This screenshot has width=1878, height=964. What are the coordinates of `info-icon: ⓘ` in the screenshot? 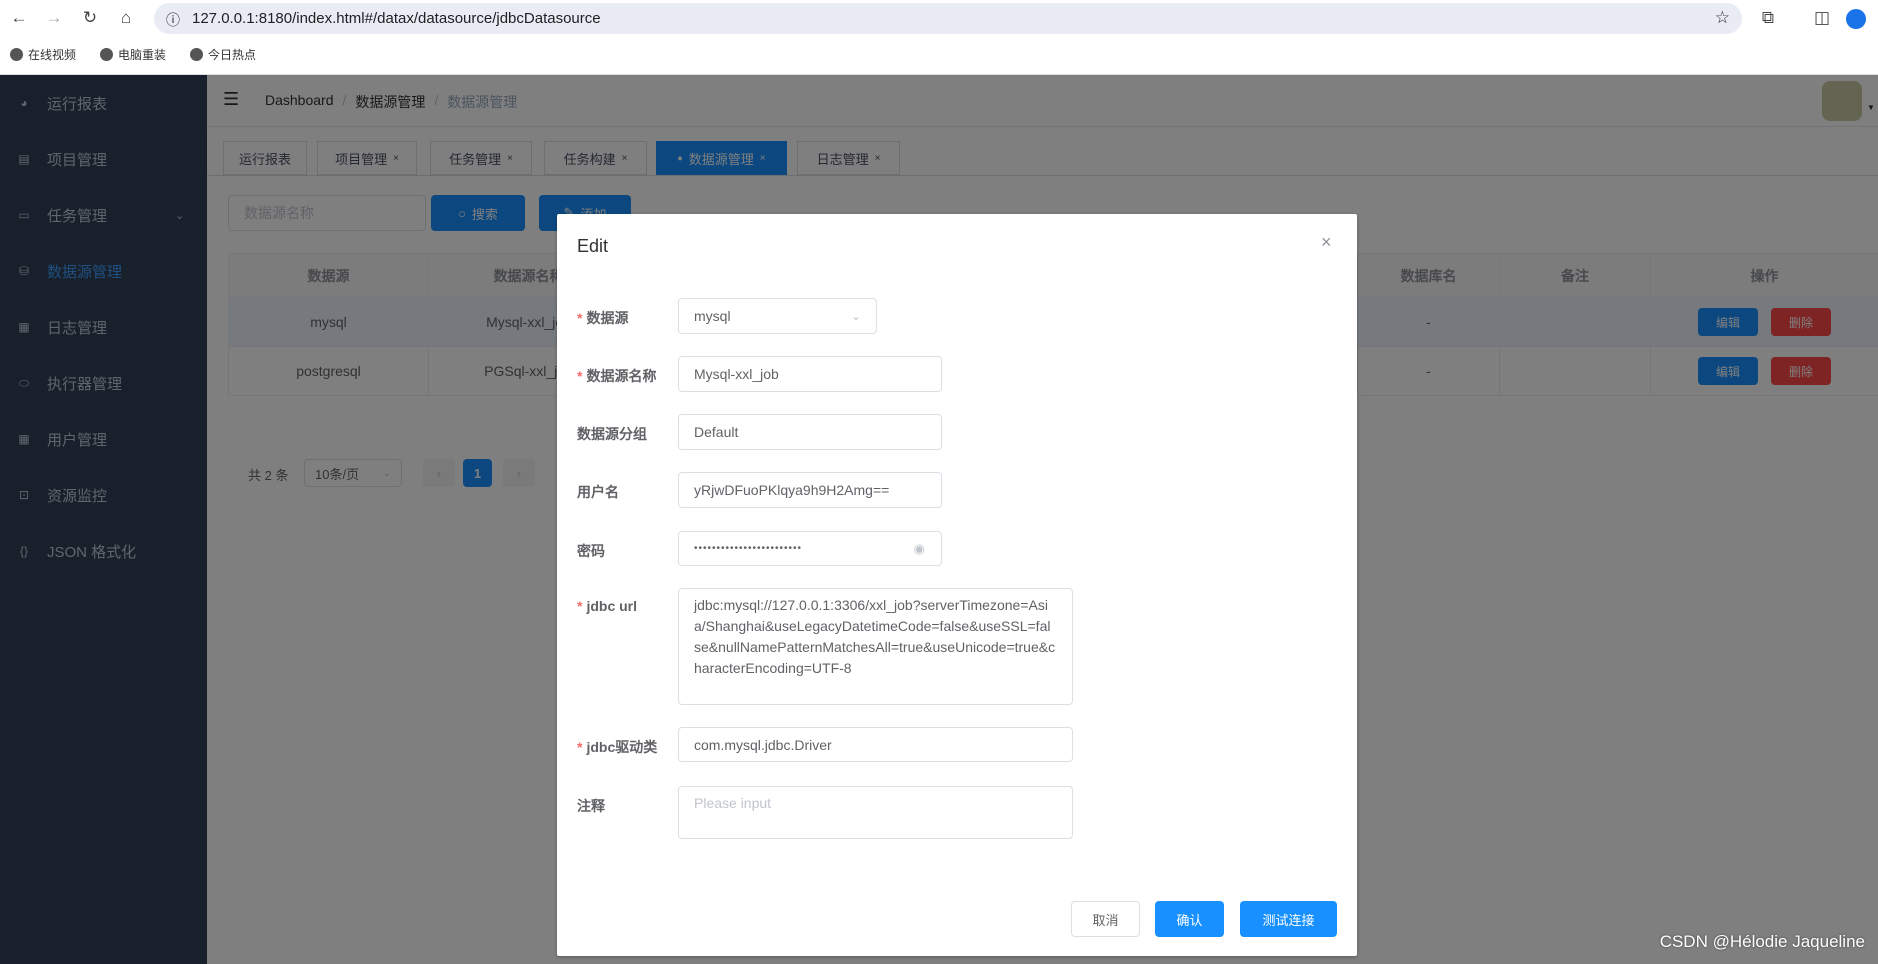 It's located at (173, 20).